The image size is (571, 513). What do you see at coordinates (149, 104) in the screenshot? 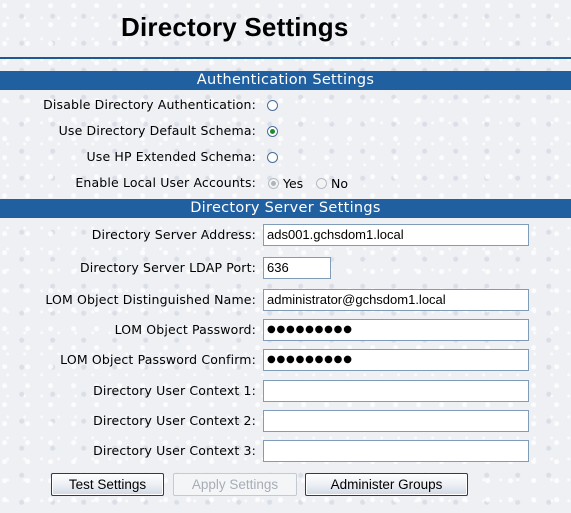
I see `disable-directory-auth-label: Disable Directory Authentication:` at bounding box center [149, 104].